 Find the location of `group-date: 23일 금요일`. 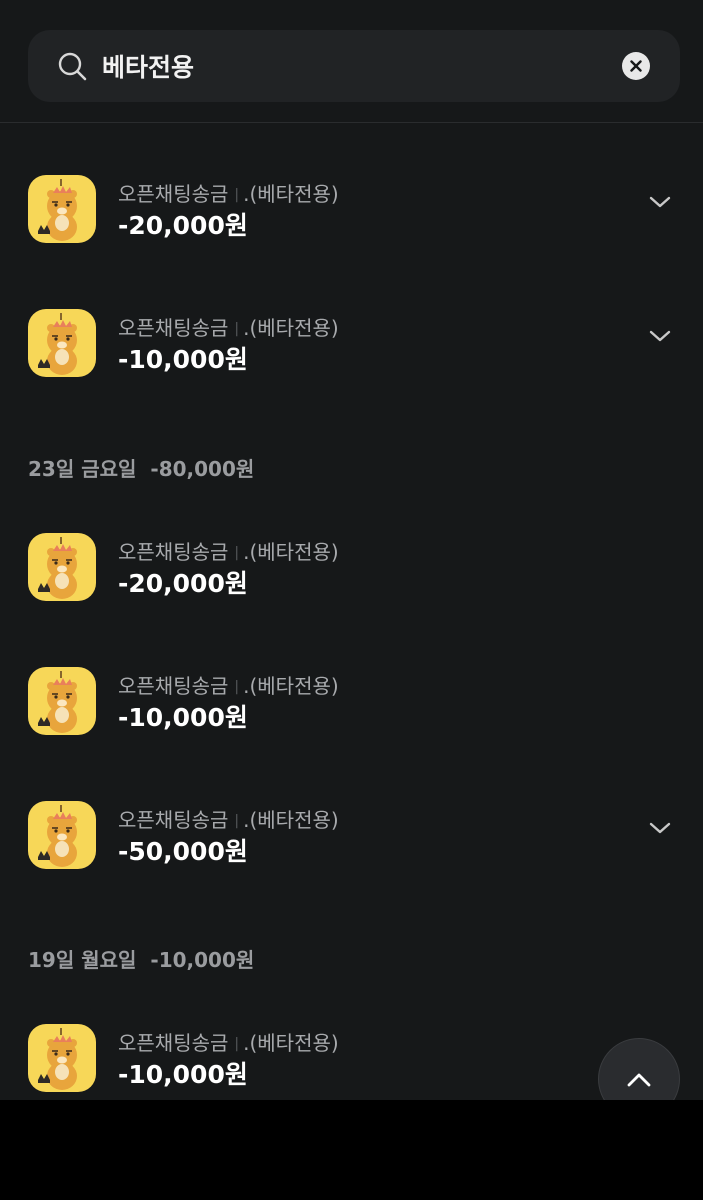

group-date: 23일 금요일 is located at coordinates (82, 469).